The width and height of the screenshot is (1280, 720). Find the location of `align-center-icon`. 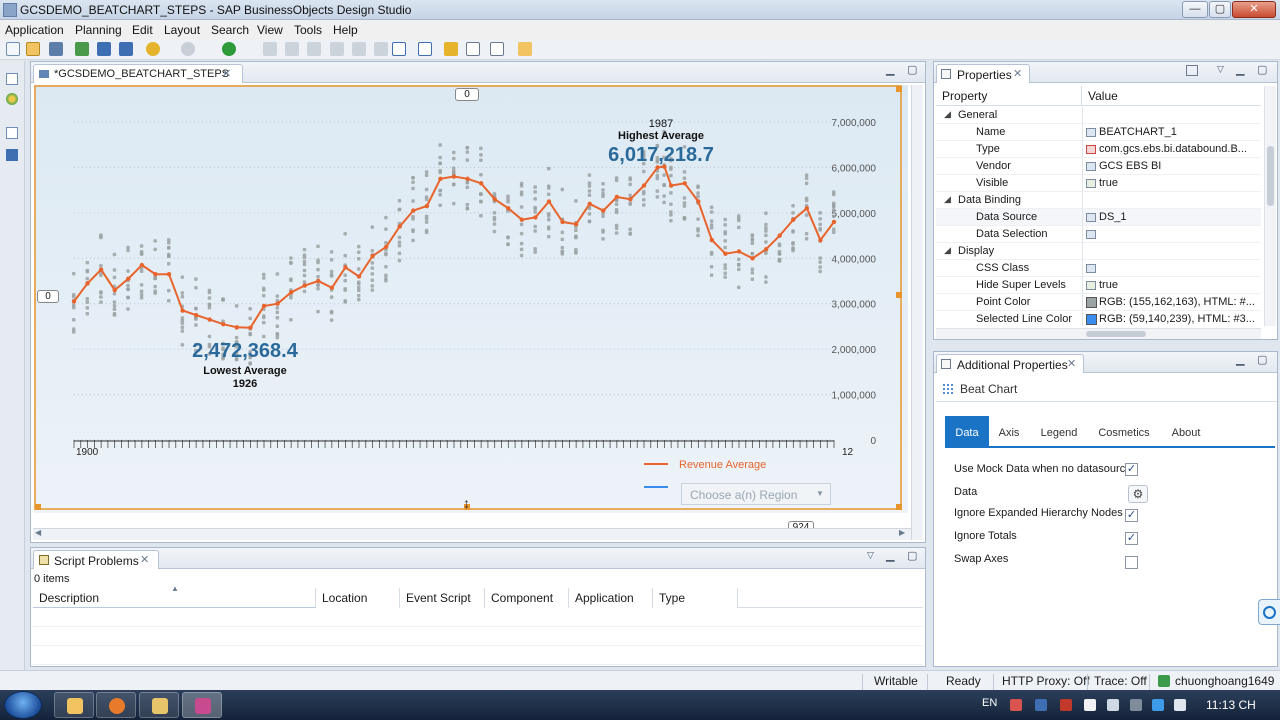

align-center-icon is located at coordinates (292, 49).